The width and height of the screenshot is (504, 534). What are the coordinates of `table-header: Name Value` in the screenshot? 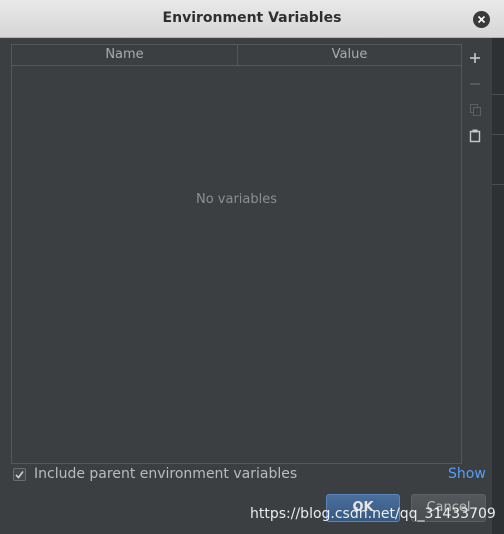 It's located at (236, 55).